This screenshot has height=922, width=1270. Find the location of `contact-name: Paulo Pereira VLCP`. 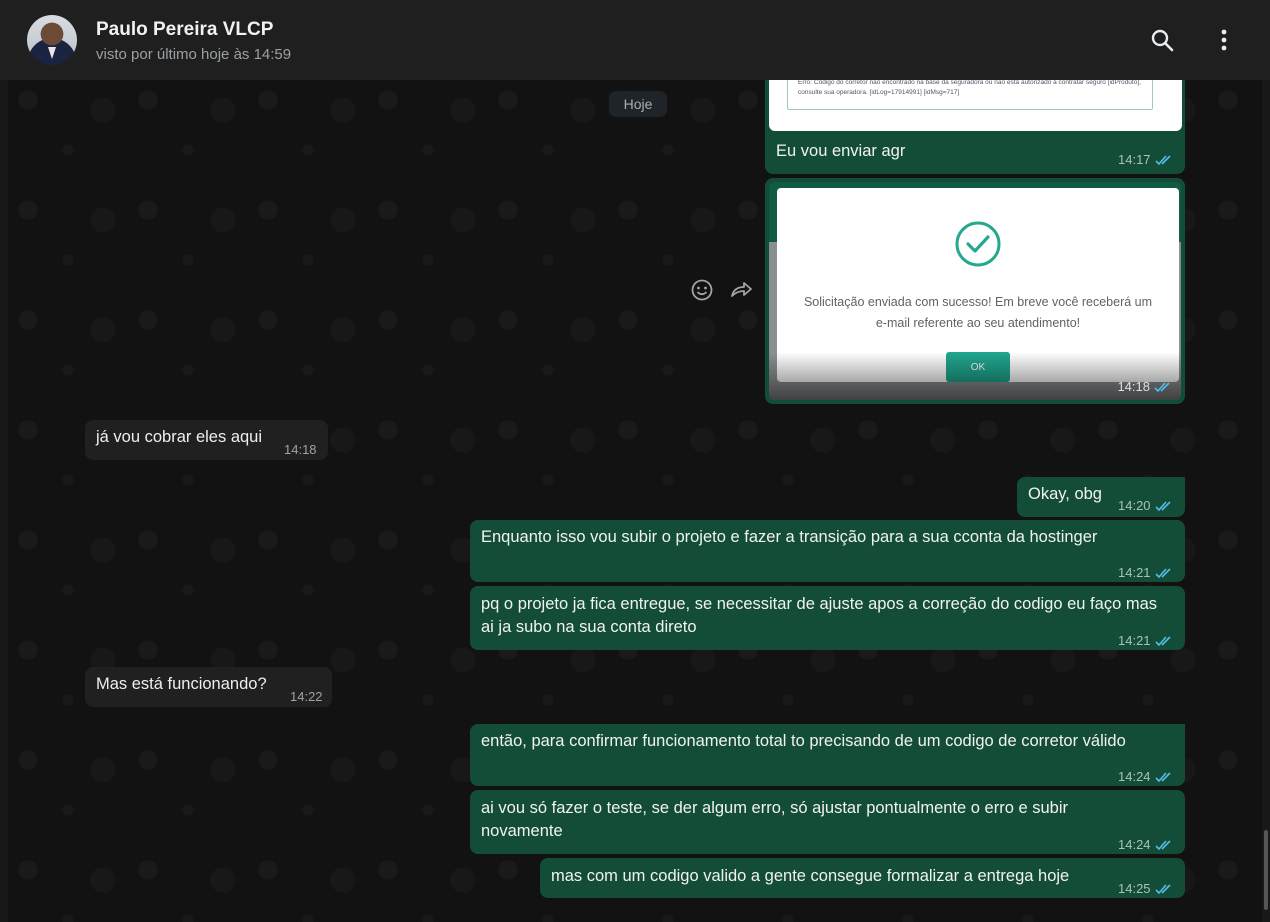

contact-name: Paulo Pereira VLCP is located at coordinates (185, 29).